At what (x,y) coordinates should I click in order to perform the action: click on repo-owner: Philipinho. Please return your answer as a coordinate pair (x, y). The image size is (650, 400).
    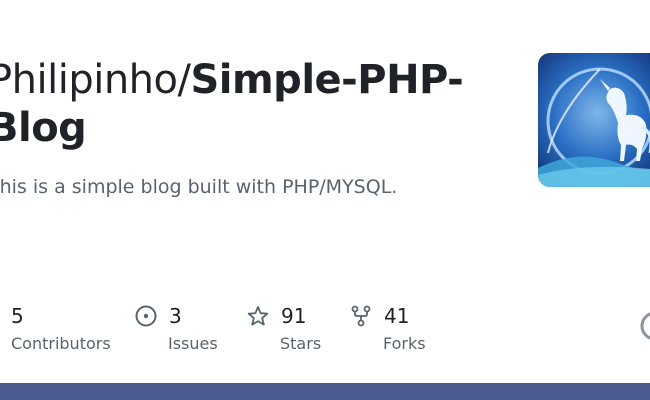
    Looking at the image, I should click on (89, 80).